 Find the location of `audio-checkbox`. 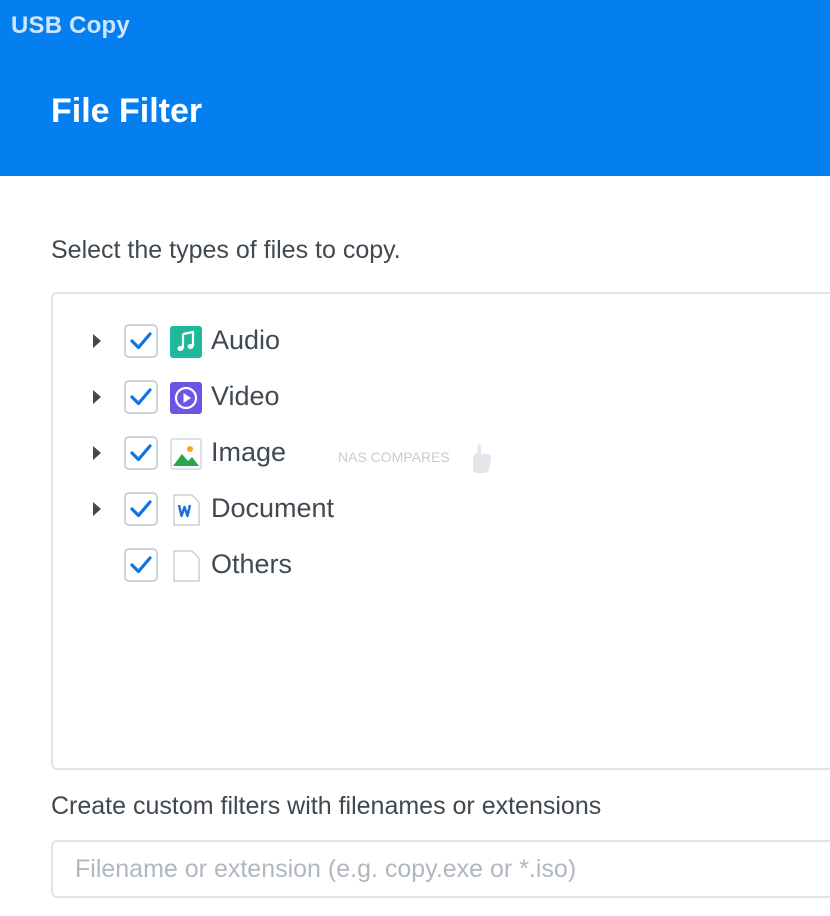

audio-checkbox is located at coordinates (141, 341).